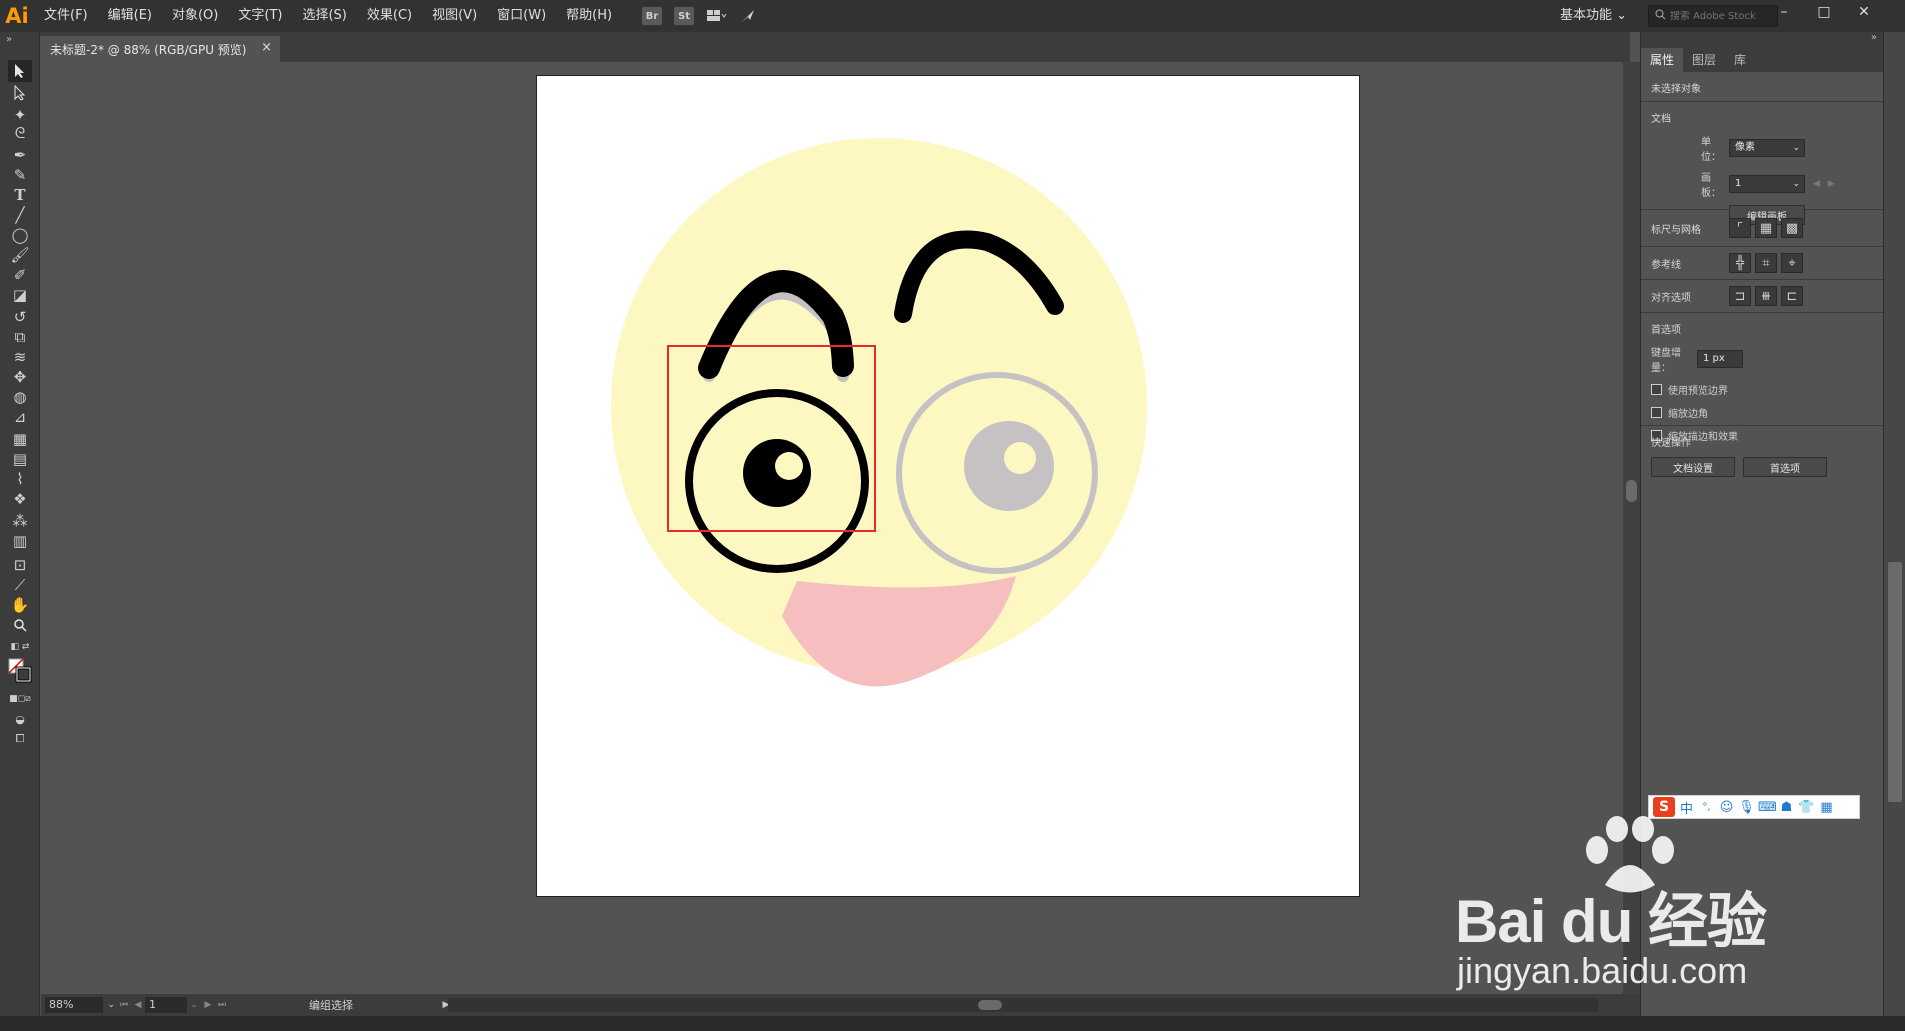  I want to click on scale-corners-checkbox, so click(1656, 412).